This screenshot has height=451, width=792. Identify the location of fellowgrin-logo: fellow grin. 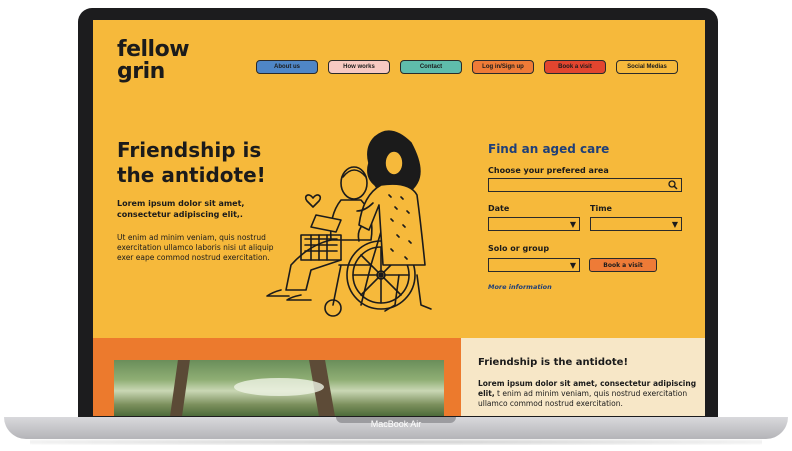
(153, 61).